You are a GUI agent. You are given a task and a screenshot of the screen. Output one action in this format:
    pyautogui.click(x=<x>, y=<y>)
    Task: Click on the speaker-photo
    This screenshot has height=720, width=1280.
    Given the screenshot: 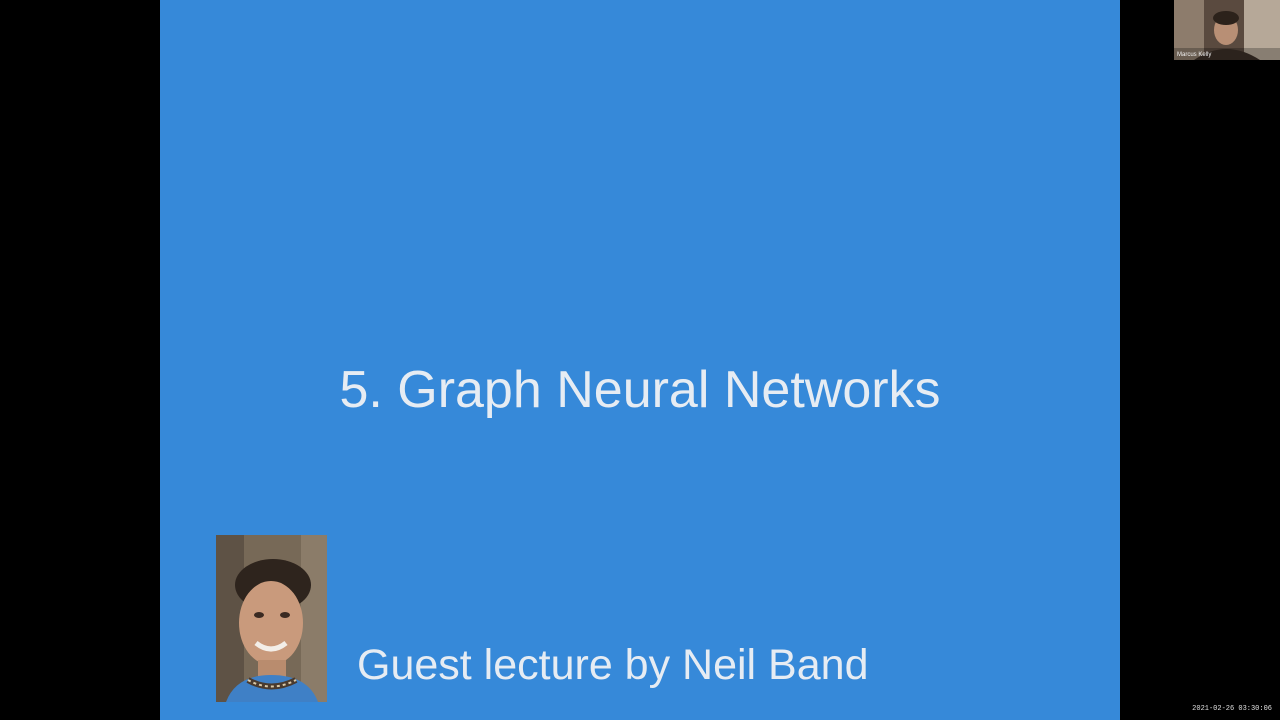 What is the action you would take?
    pyautogui.click(x=271, y=618)
    